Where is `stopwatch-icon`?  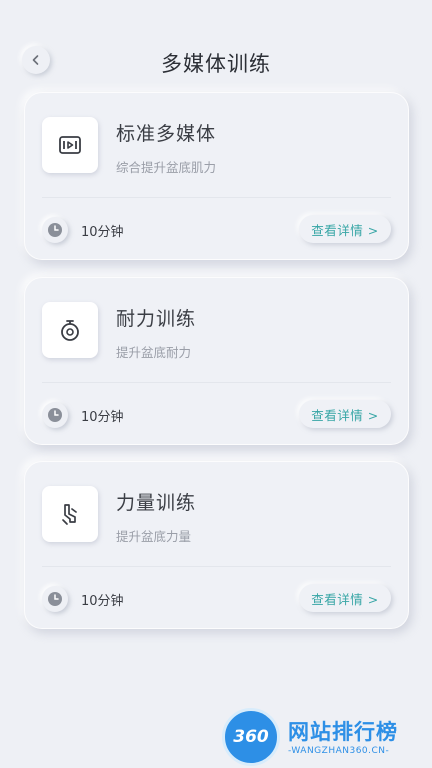 stopwatch-icon is located at coordinates (70, 330).